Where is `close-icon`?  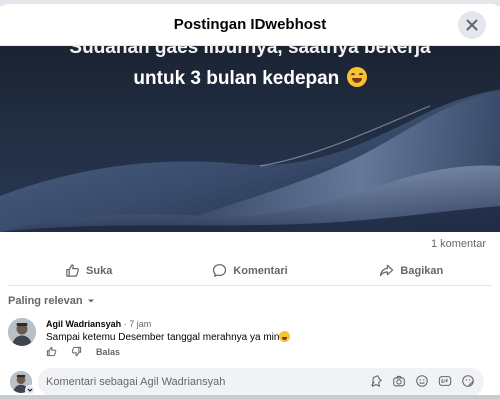
close-icon is located at coordinates (472, 25).